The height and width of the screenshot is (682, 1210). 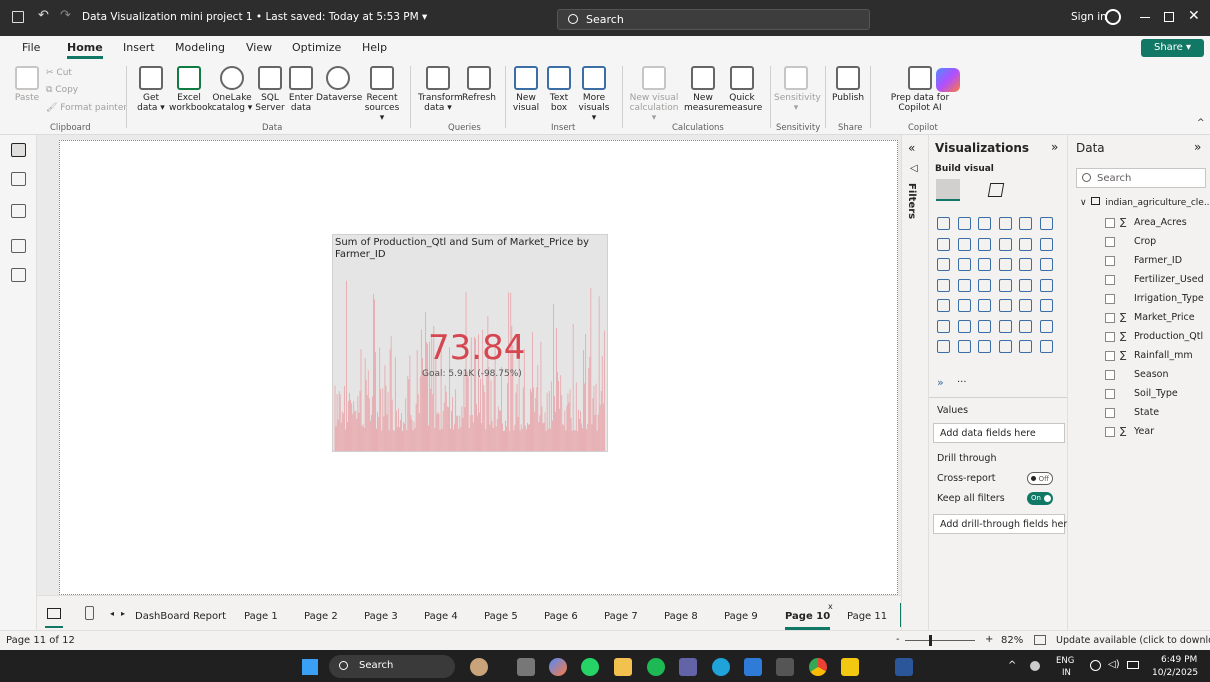 What do you see at coordinates (1151, 374) in the screenshot?
I see `field-name: Season` at bounding box center [1151, 374].